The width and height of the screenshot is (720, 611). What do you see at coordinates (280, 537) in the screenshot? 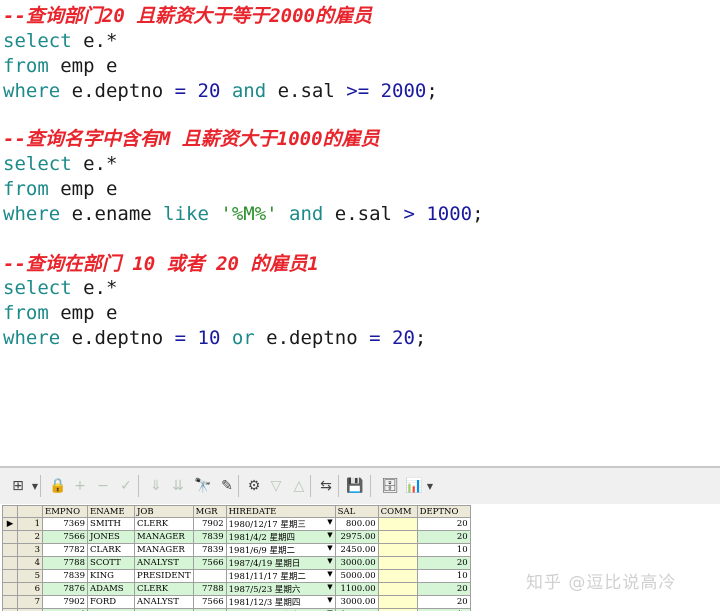
I see `cell-hiredate: 1981/4/2 星期四 ▼` at bounding box center [280, 537].